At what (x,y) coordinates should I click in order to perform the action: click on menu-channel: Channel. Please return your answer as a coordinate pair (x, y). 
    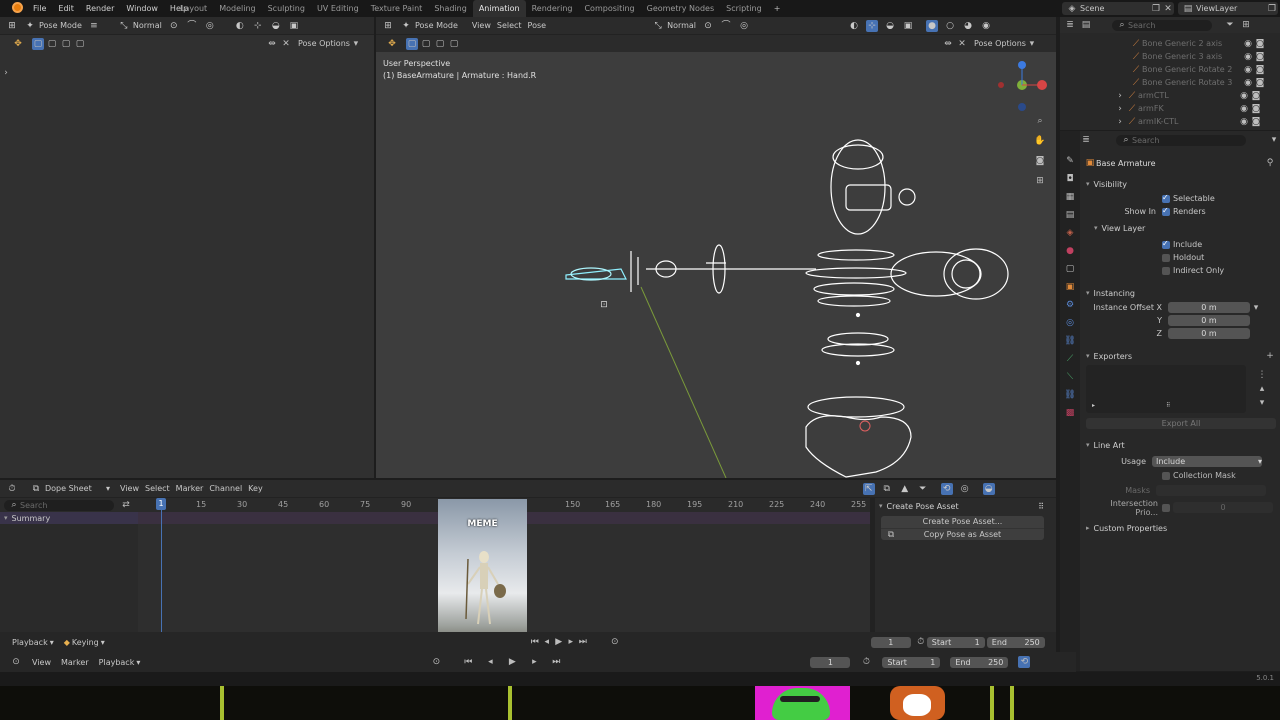
    Looking at the image, I should click on (225, 488).